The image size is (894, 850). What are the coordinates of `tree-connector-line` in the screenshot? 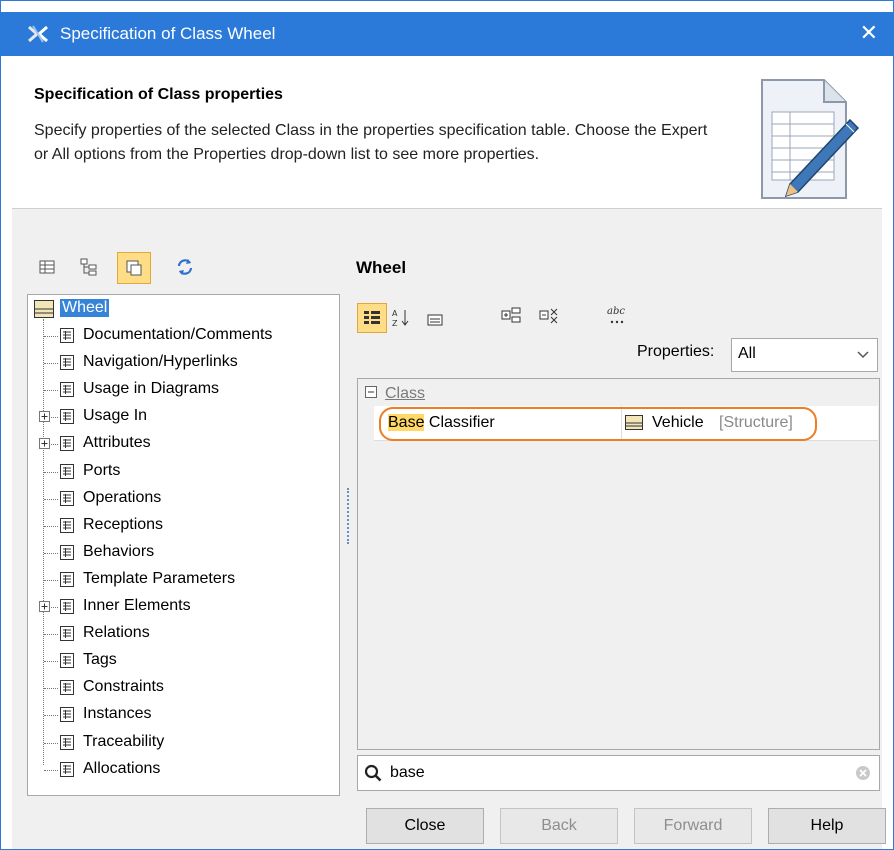 It's located at (43, 542).